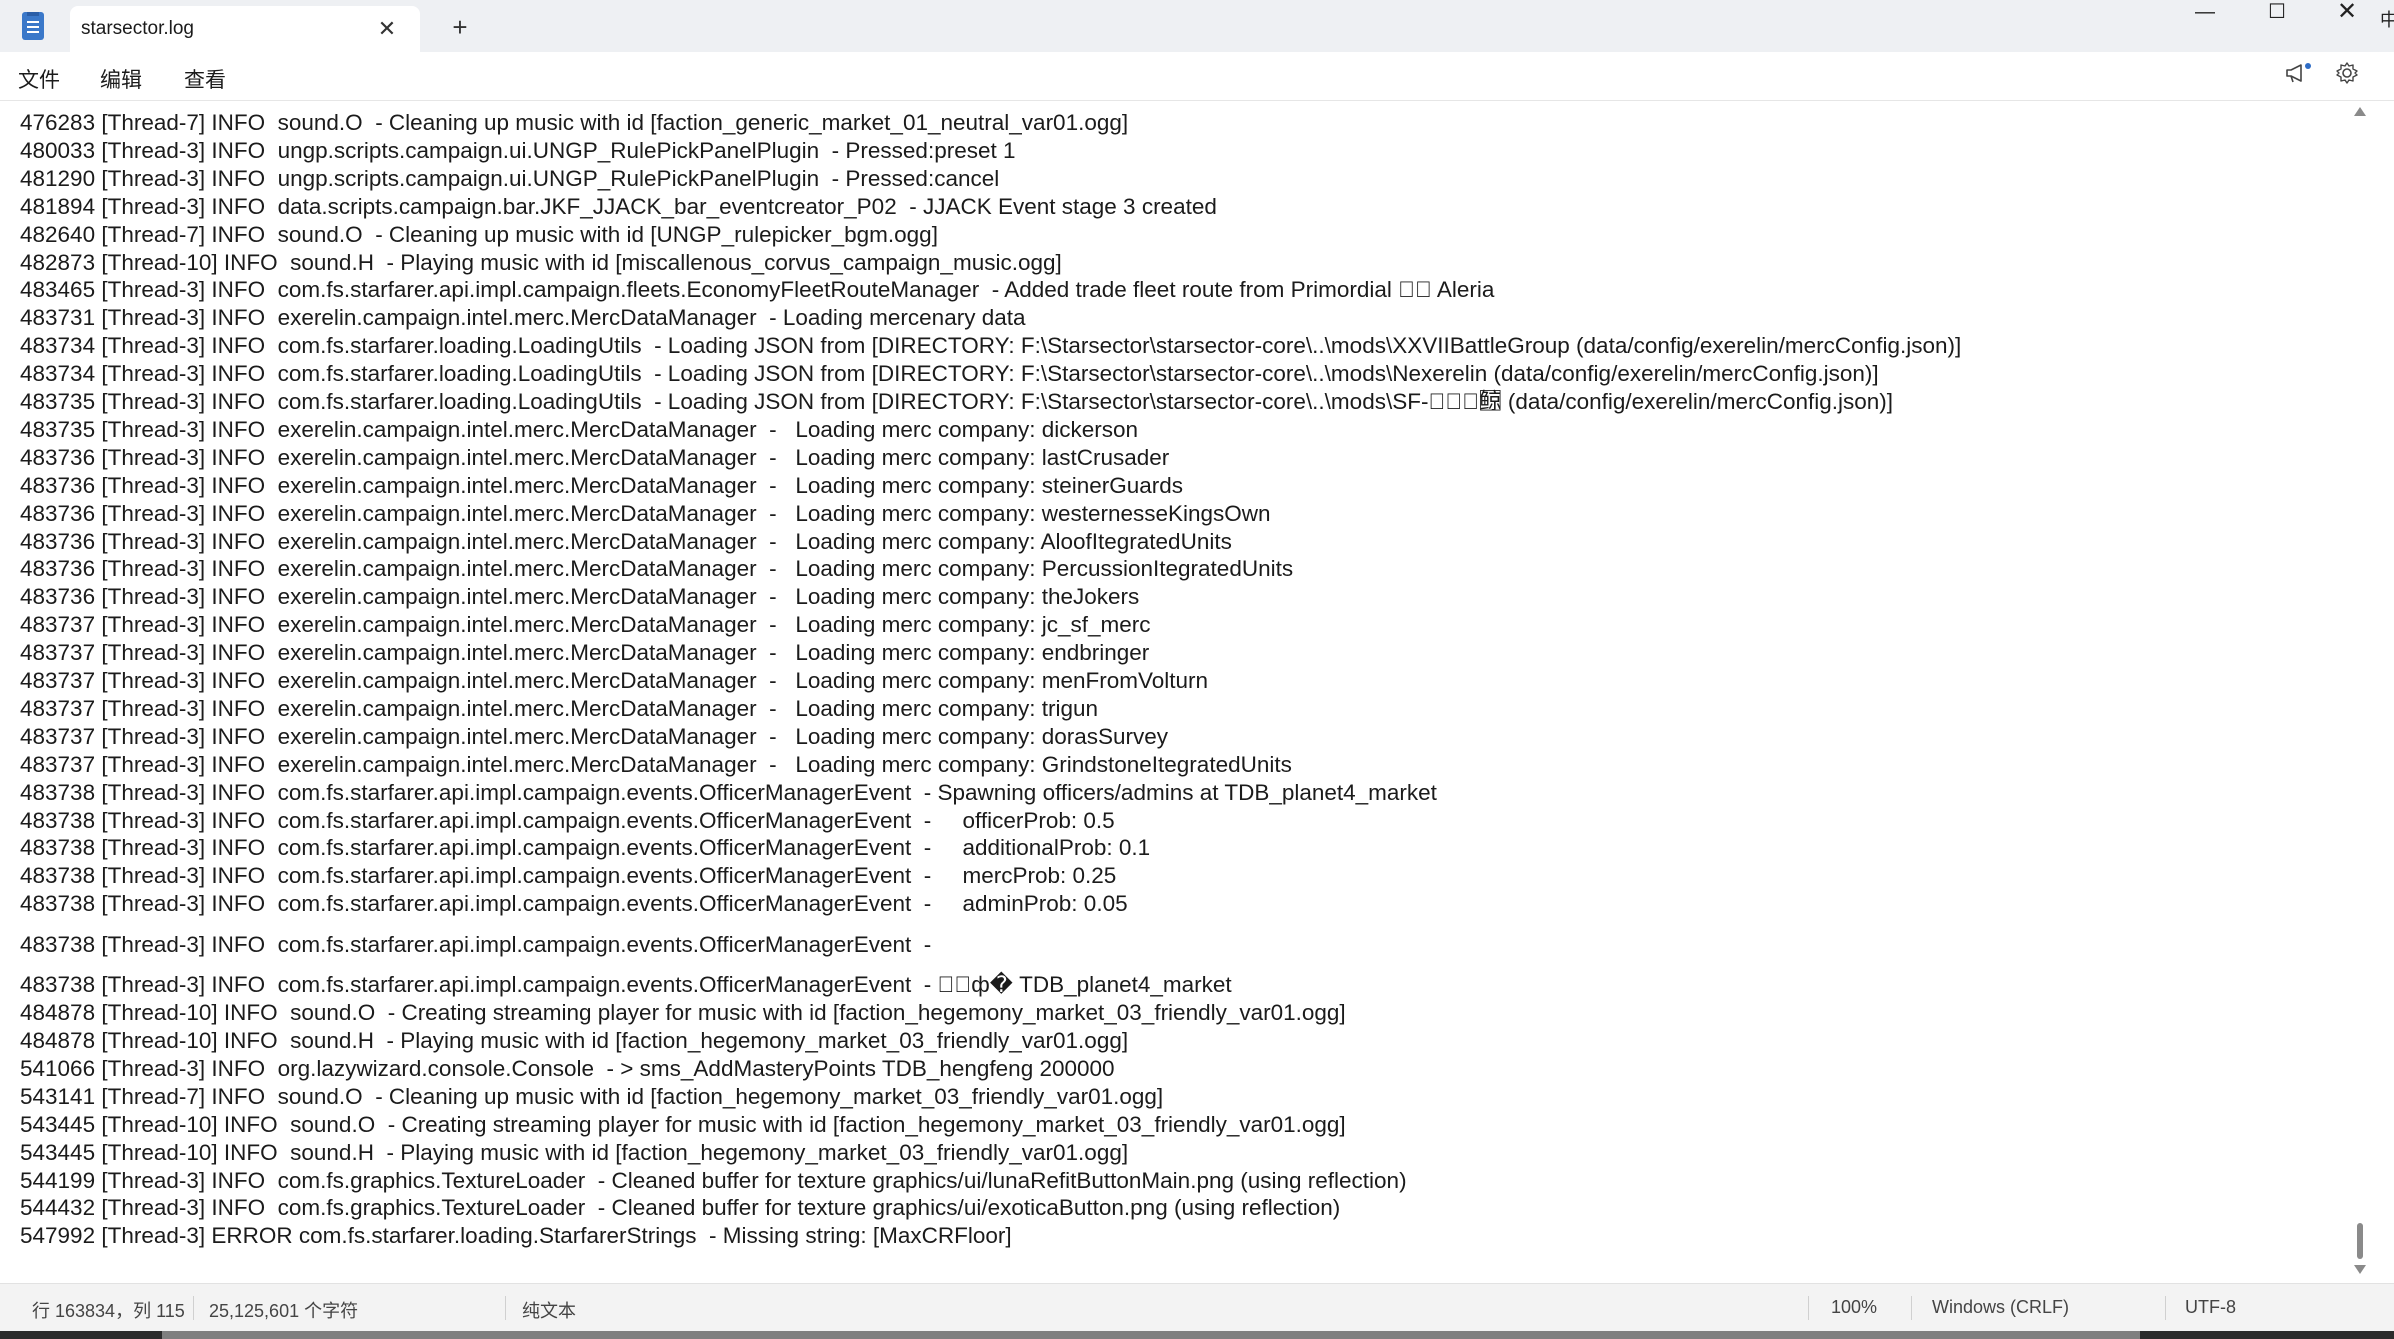 This screenshot has width=2394, height=1339. What do you see at coordinates (2000, 1307) in the screenshot?
I see `line-ending: Windows (CRLF)` at bounding box center [2000, 1307].